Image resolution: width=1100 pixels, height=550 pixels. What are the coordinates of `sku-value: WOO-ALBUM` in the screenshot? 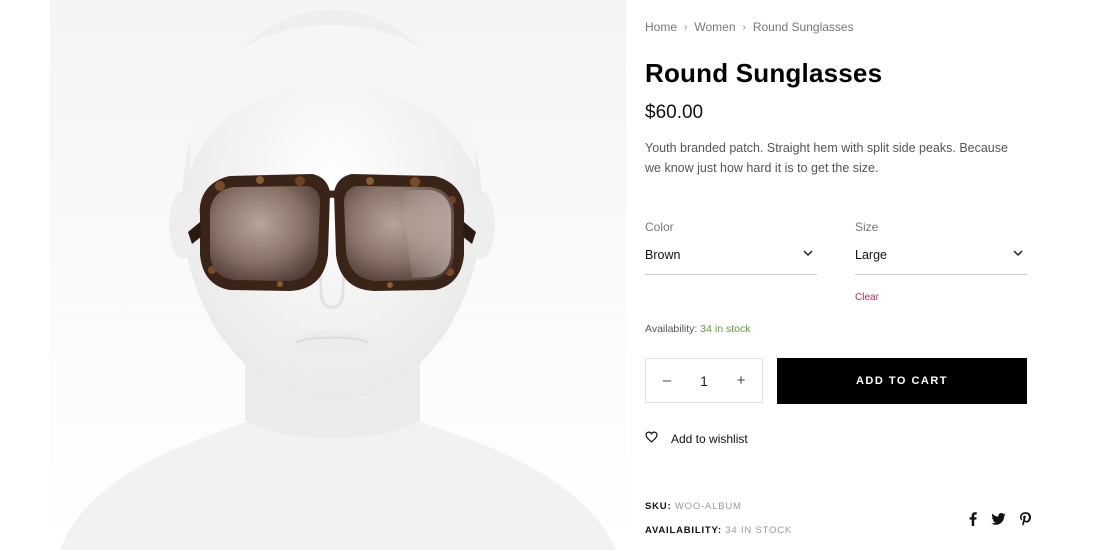 It's located at (708, 506).